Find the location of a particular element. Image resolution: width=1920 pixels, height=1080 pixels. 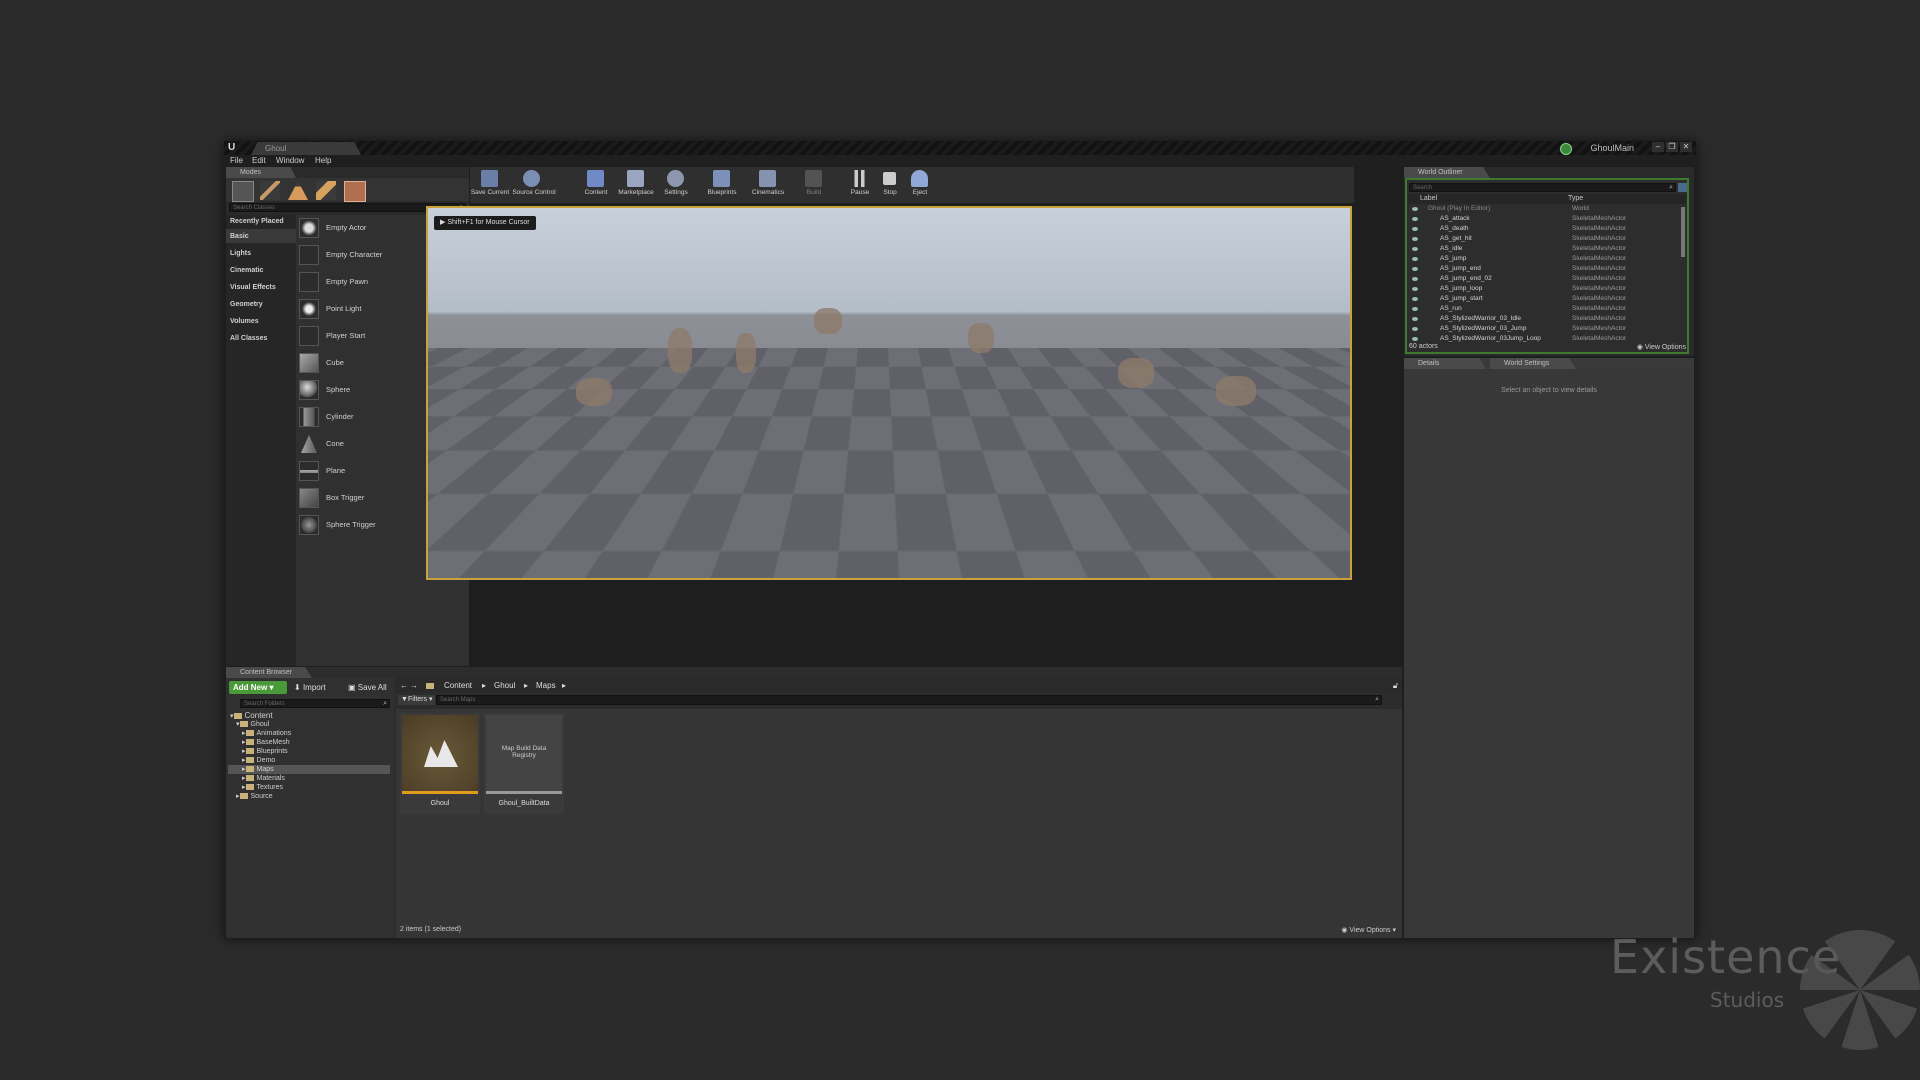

outliner-row: AS_jump_start SkeletalMeshActor is located at coordinates (1527, 299).